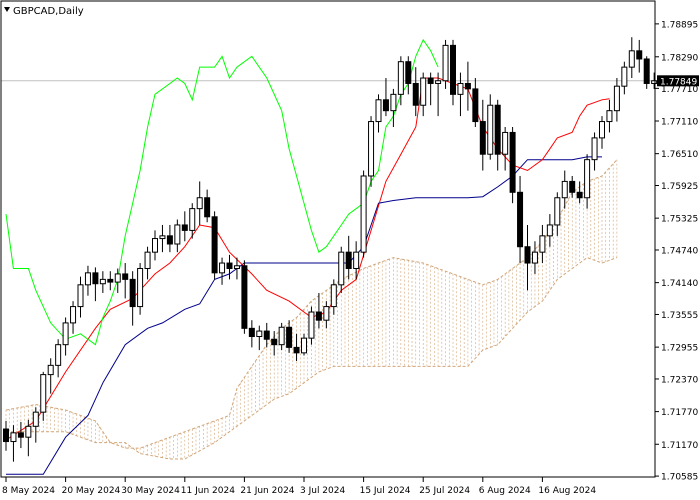 Image resolution: width=700 pixels, height=500 pixels. I want to click on current-price-tag: 1.77849, so click(678, 81).